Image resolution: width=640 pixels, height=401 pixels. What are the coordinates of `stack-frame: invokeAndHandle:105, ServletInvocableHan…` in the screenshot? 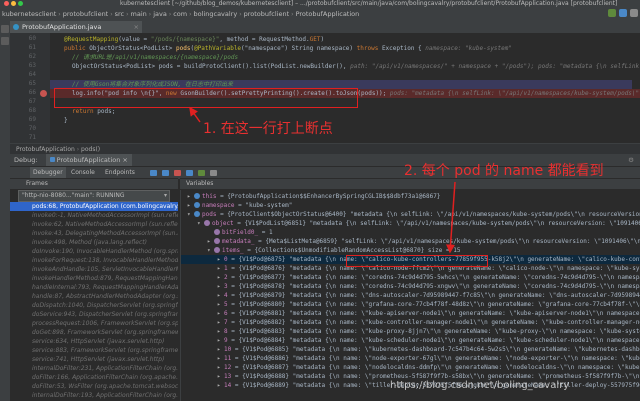 It's located at (94, 269).